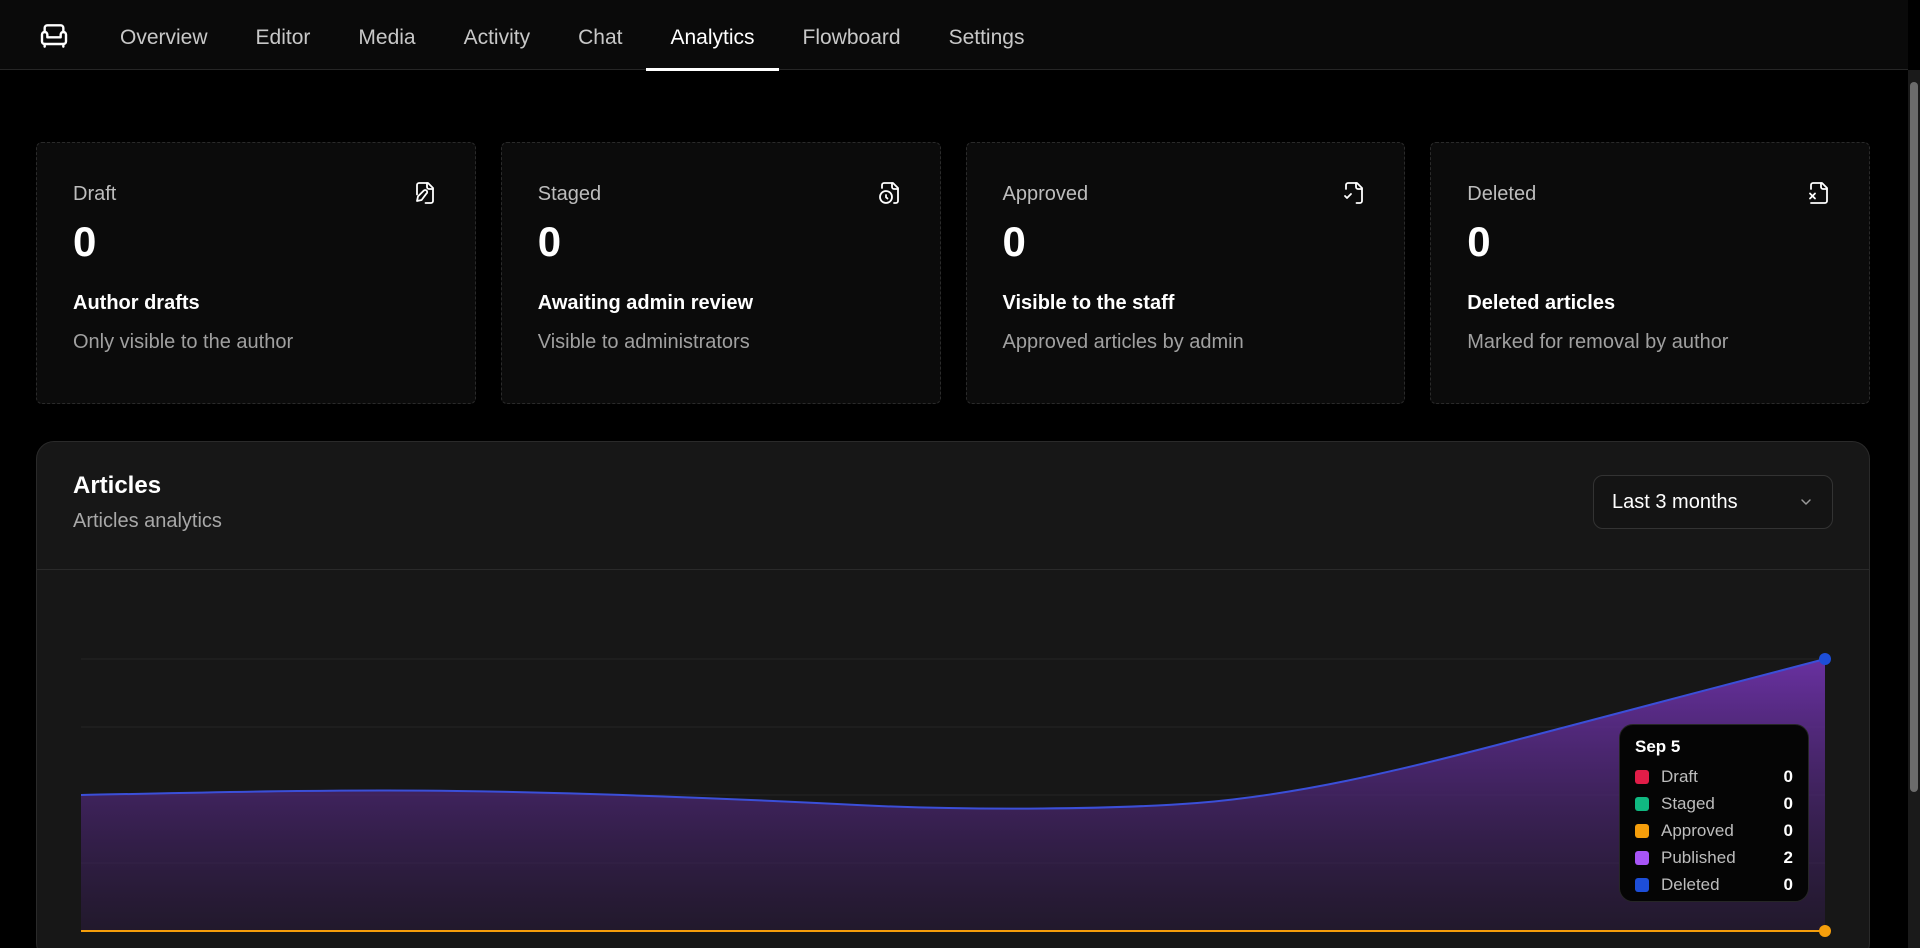 Image resolution: width=1920 pixels, height=948 pixels. What do you see at coordinates (1642, 830) in the screenshot?
I see `approved-swatch` at bounding box center [1642, 830].